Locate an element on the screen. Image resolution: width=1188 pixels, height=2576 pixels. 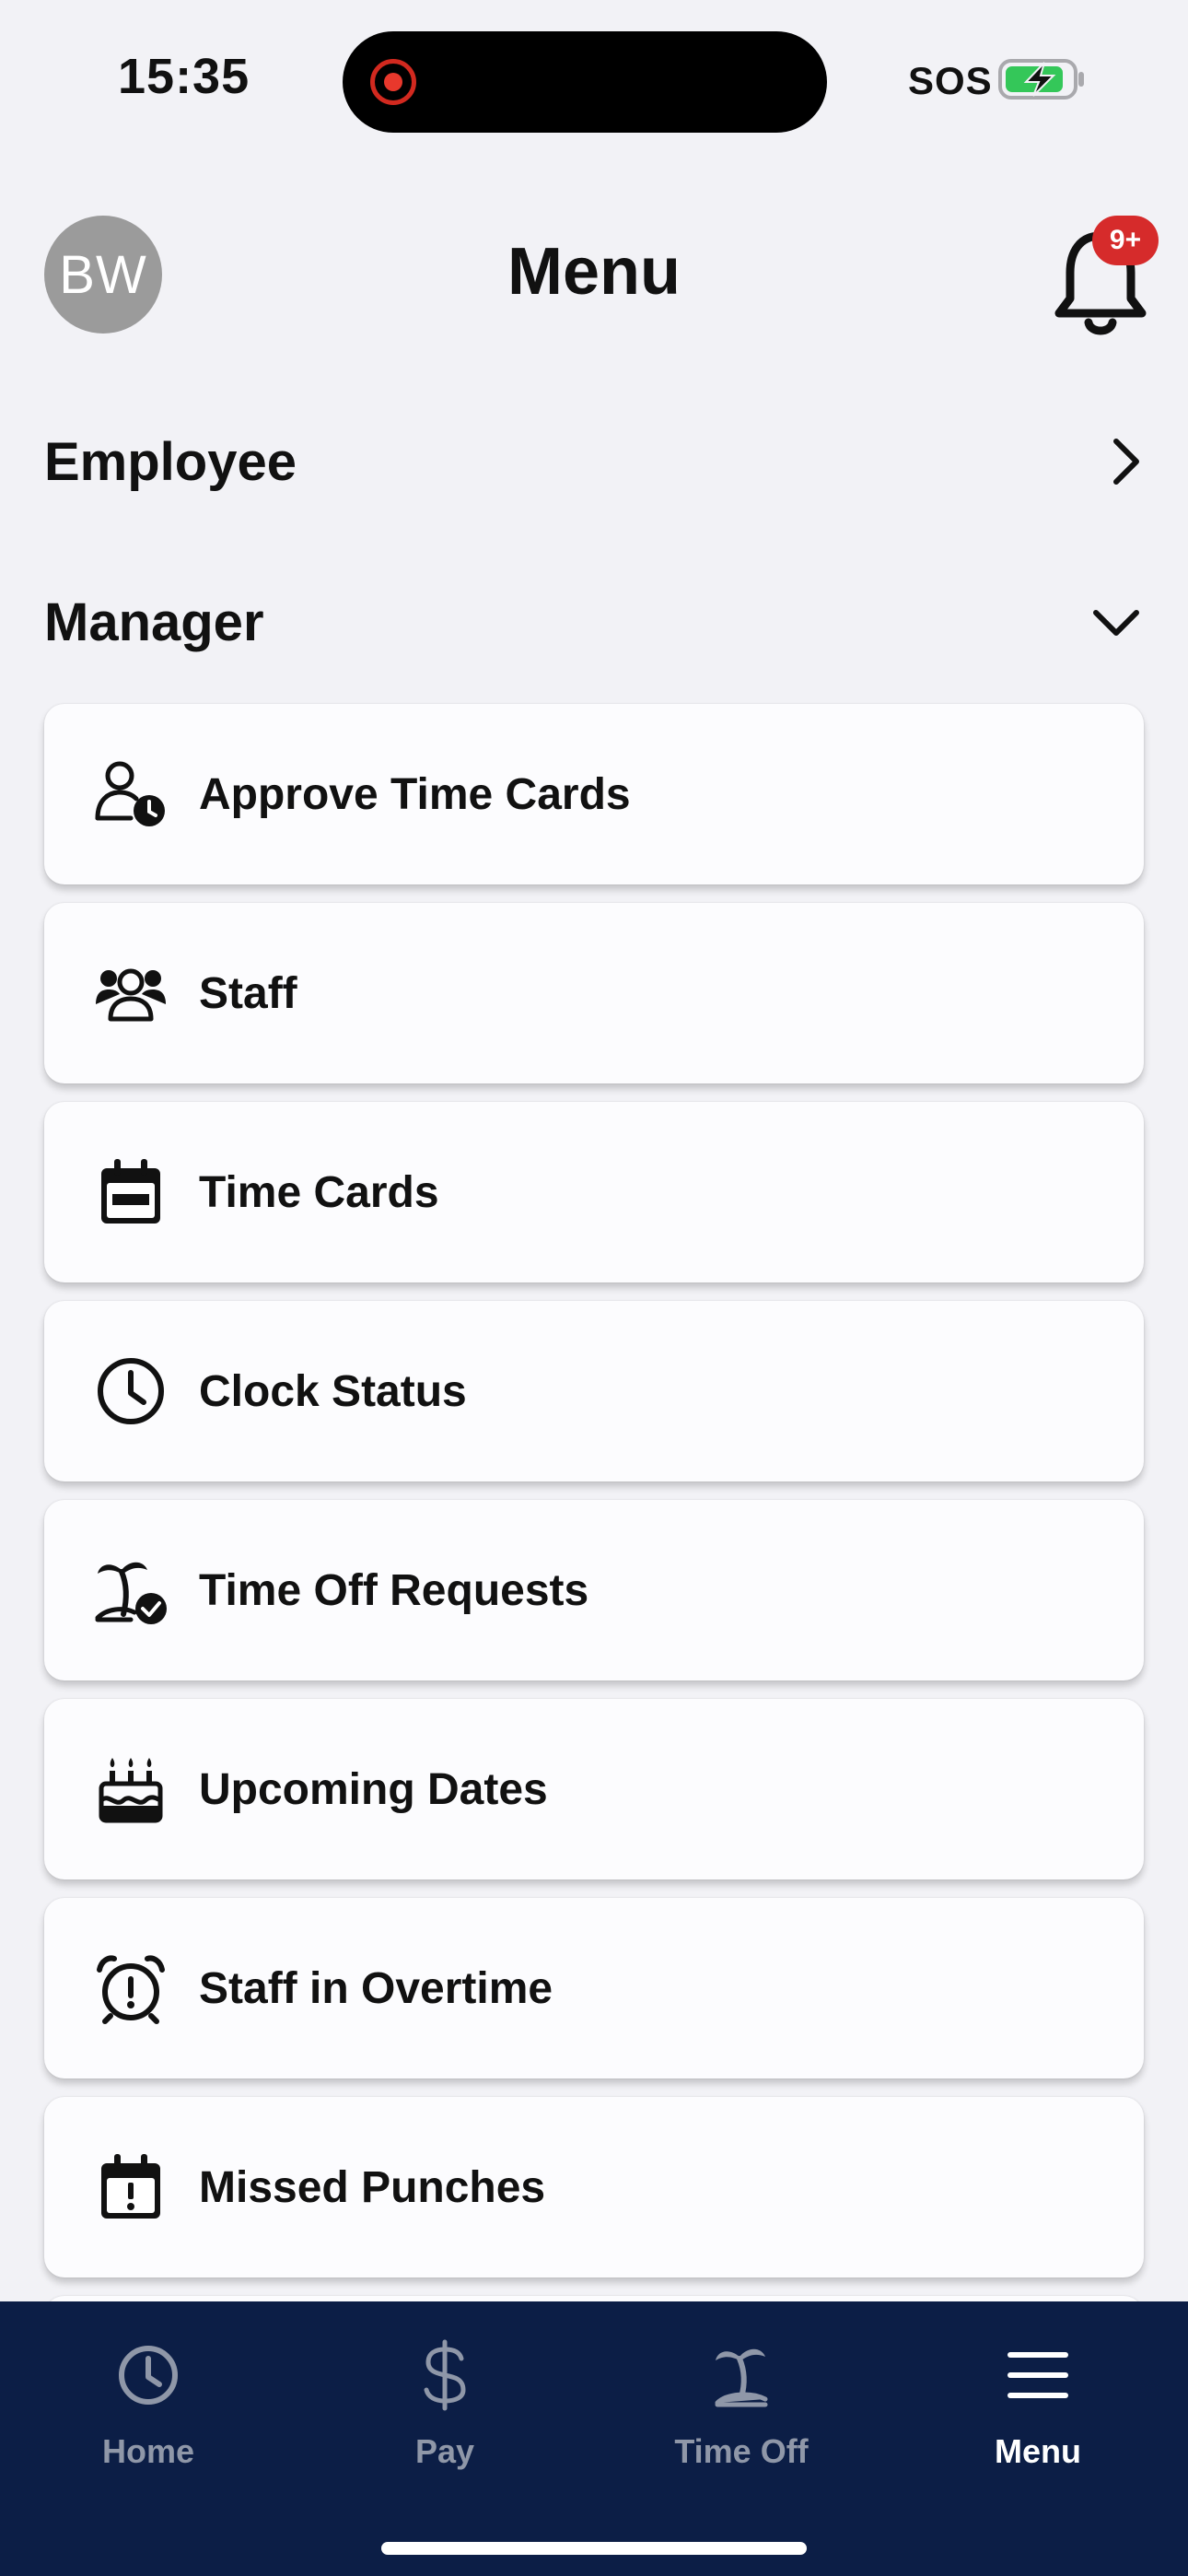
home-indicator is located at coordinates (594, 2548).